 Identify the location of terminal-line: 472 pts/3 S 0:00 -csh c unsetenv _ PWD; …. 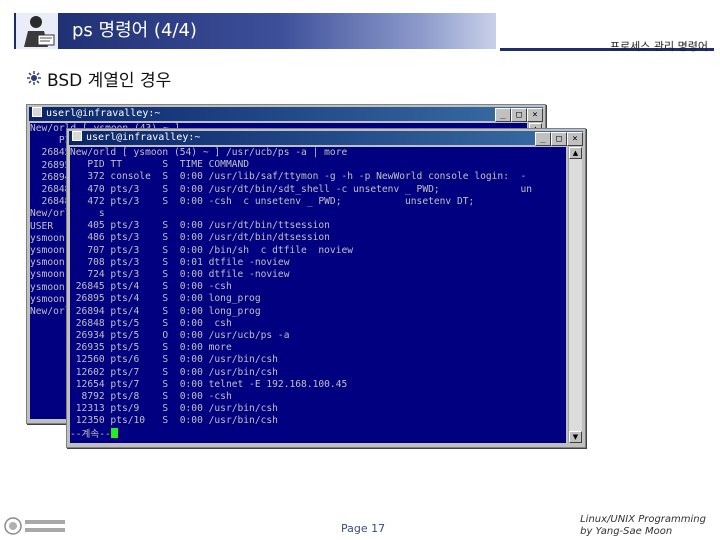
(272, 201).